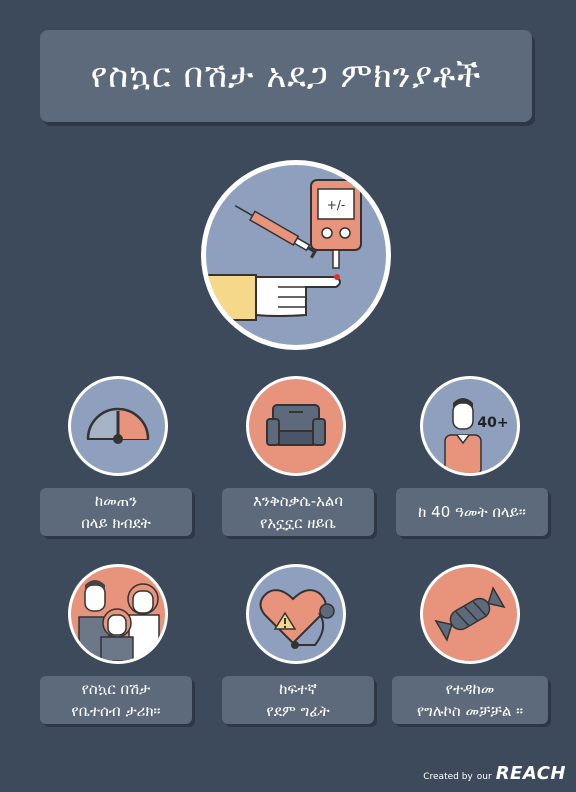 The width and height of the screenshot is (576, 792). What do you see at coordinates (336, 224) in the screenshot?
I see `glucose-meter-icon: +/-` at bounding box center [336, 224].